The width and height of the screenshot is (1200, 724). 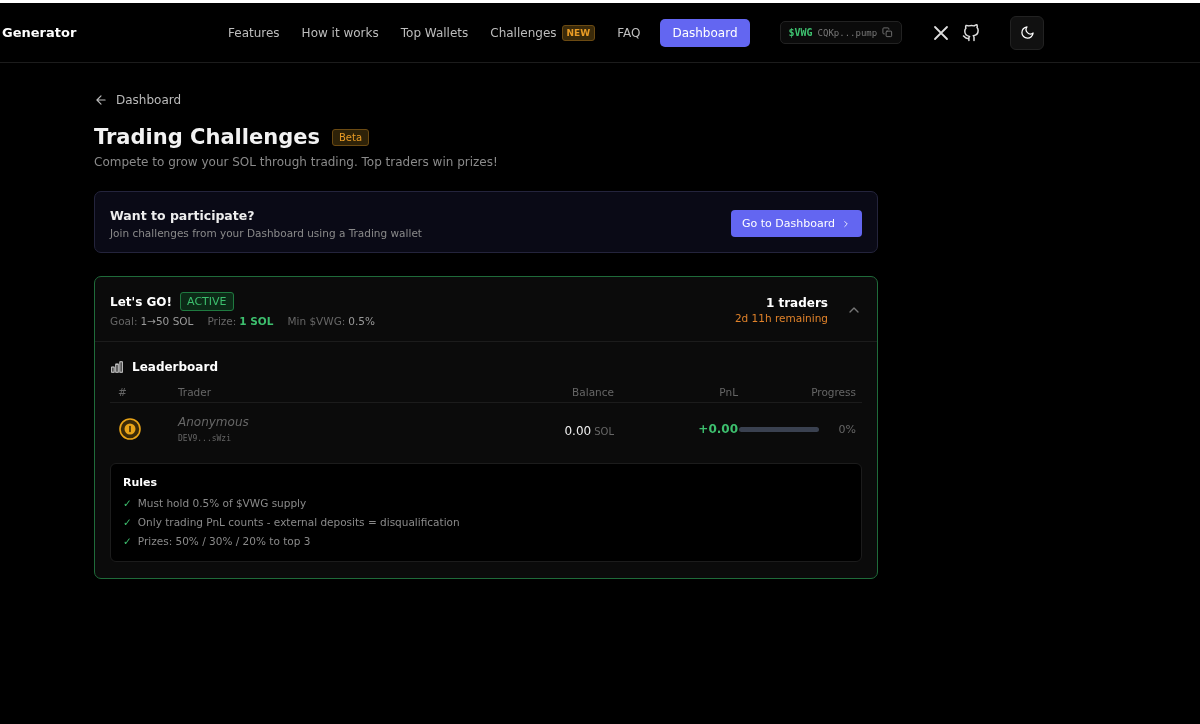 What do you see at coordinates (523, 32) in the screenshot?
I see `nav-link: Challenges` at bounding box center [523, 32].